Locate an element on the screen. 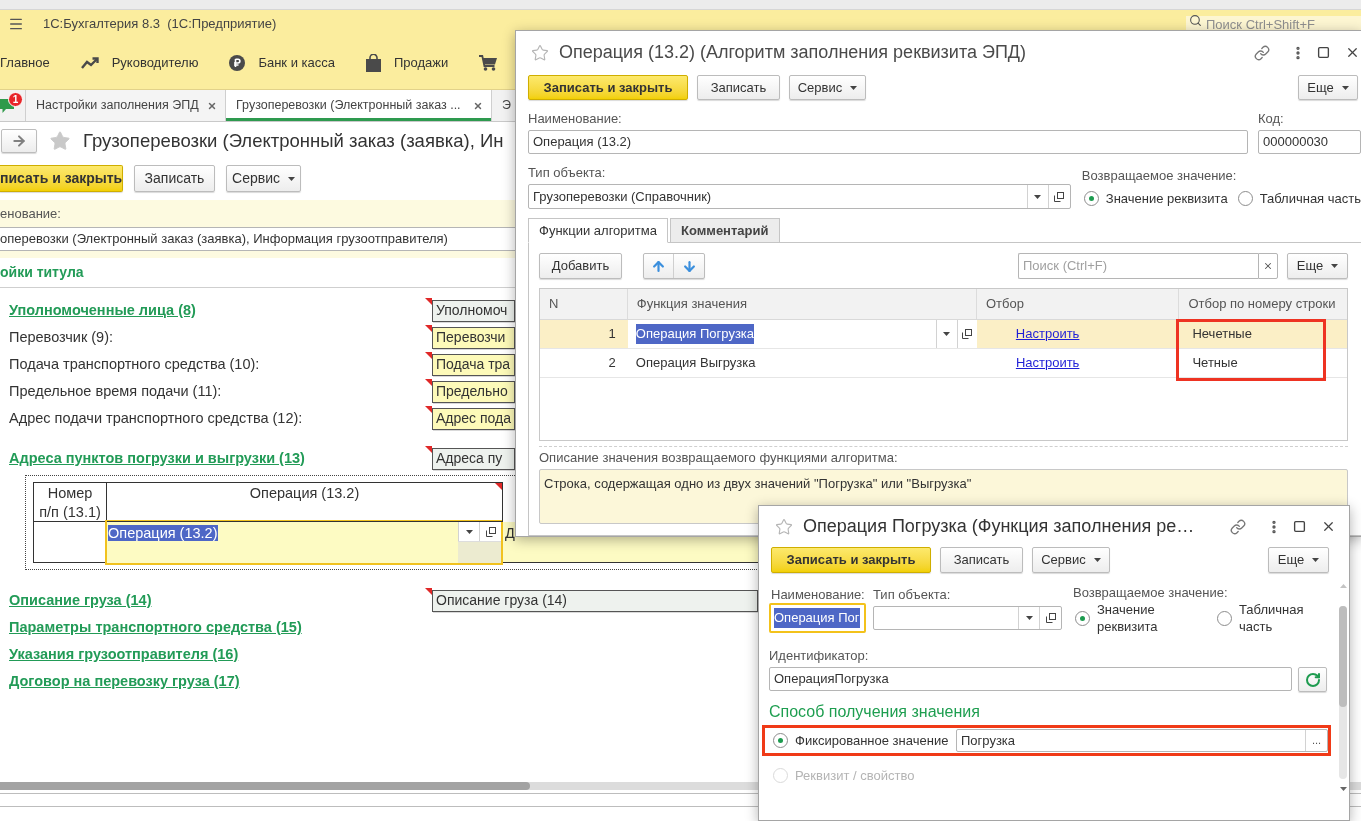 This screenshot has width=1361, height=821. field-label: Перевозчик (9): is located at coordinates (61, 336).